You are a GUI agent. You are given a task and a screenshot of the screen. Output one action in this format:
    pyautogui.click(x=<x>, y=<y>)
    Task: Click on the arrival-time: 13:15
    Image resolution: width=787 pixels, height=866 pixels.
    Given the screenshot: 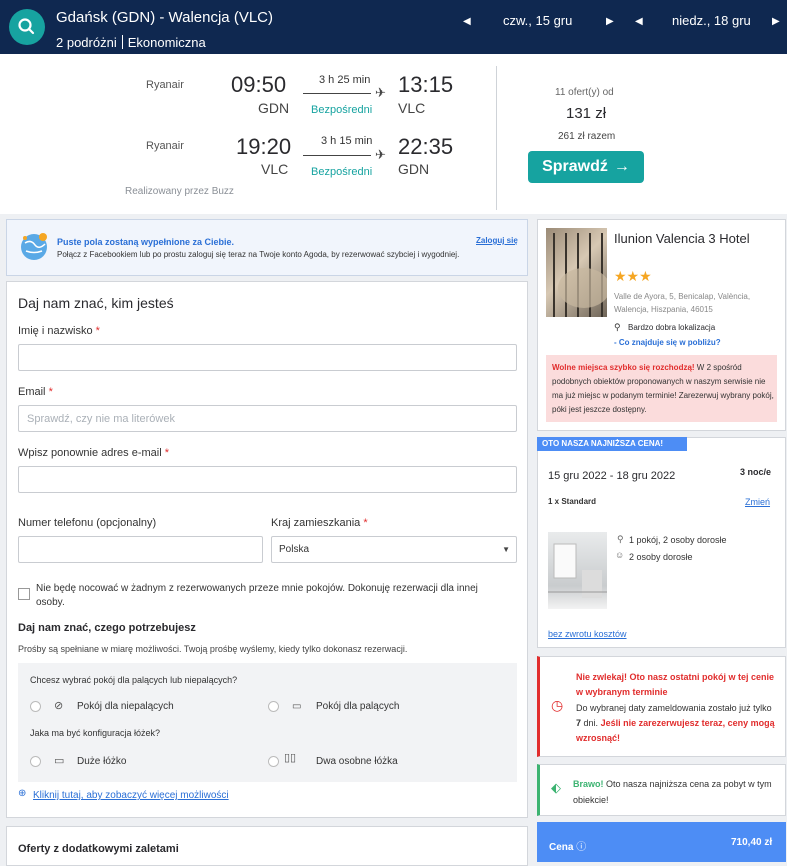 What is the action you would take?
    pyautogui.click(x=426, y=84)
    